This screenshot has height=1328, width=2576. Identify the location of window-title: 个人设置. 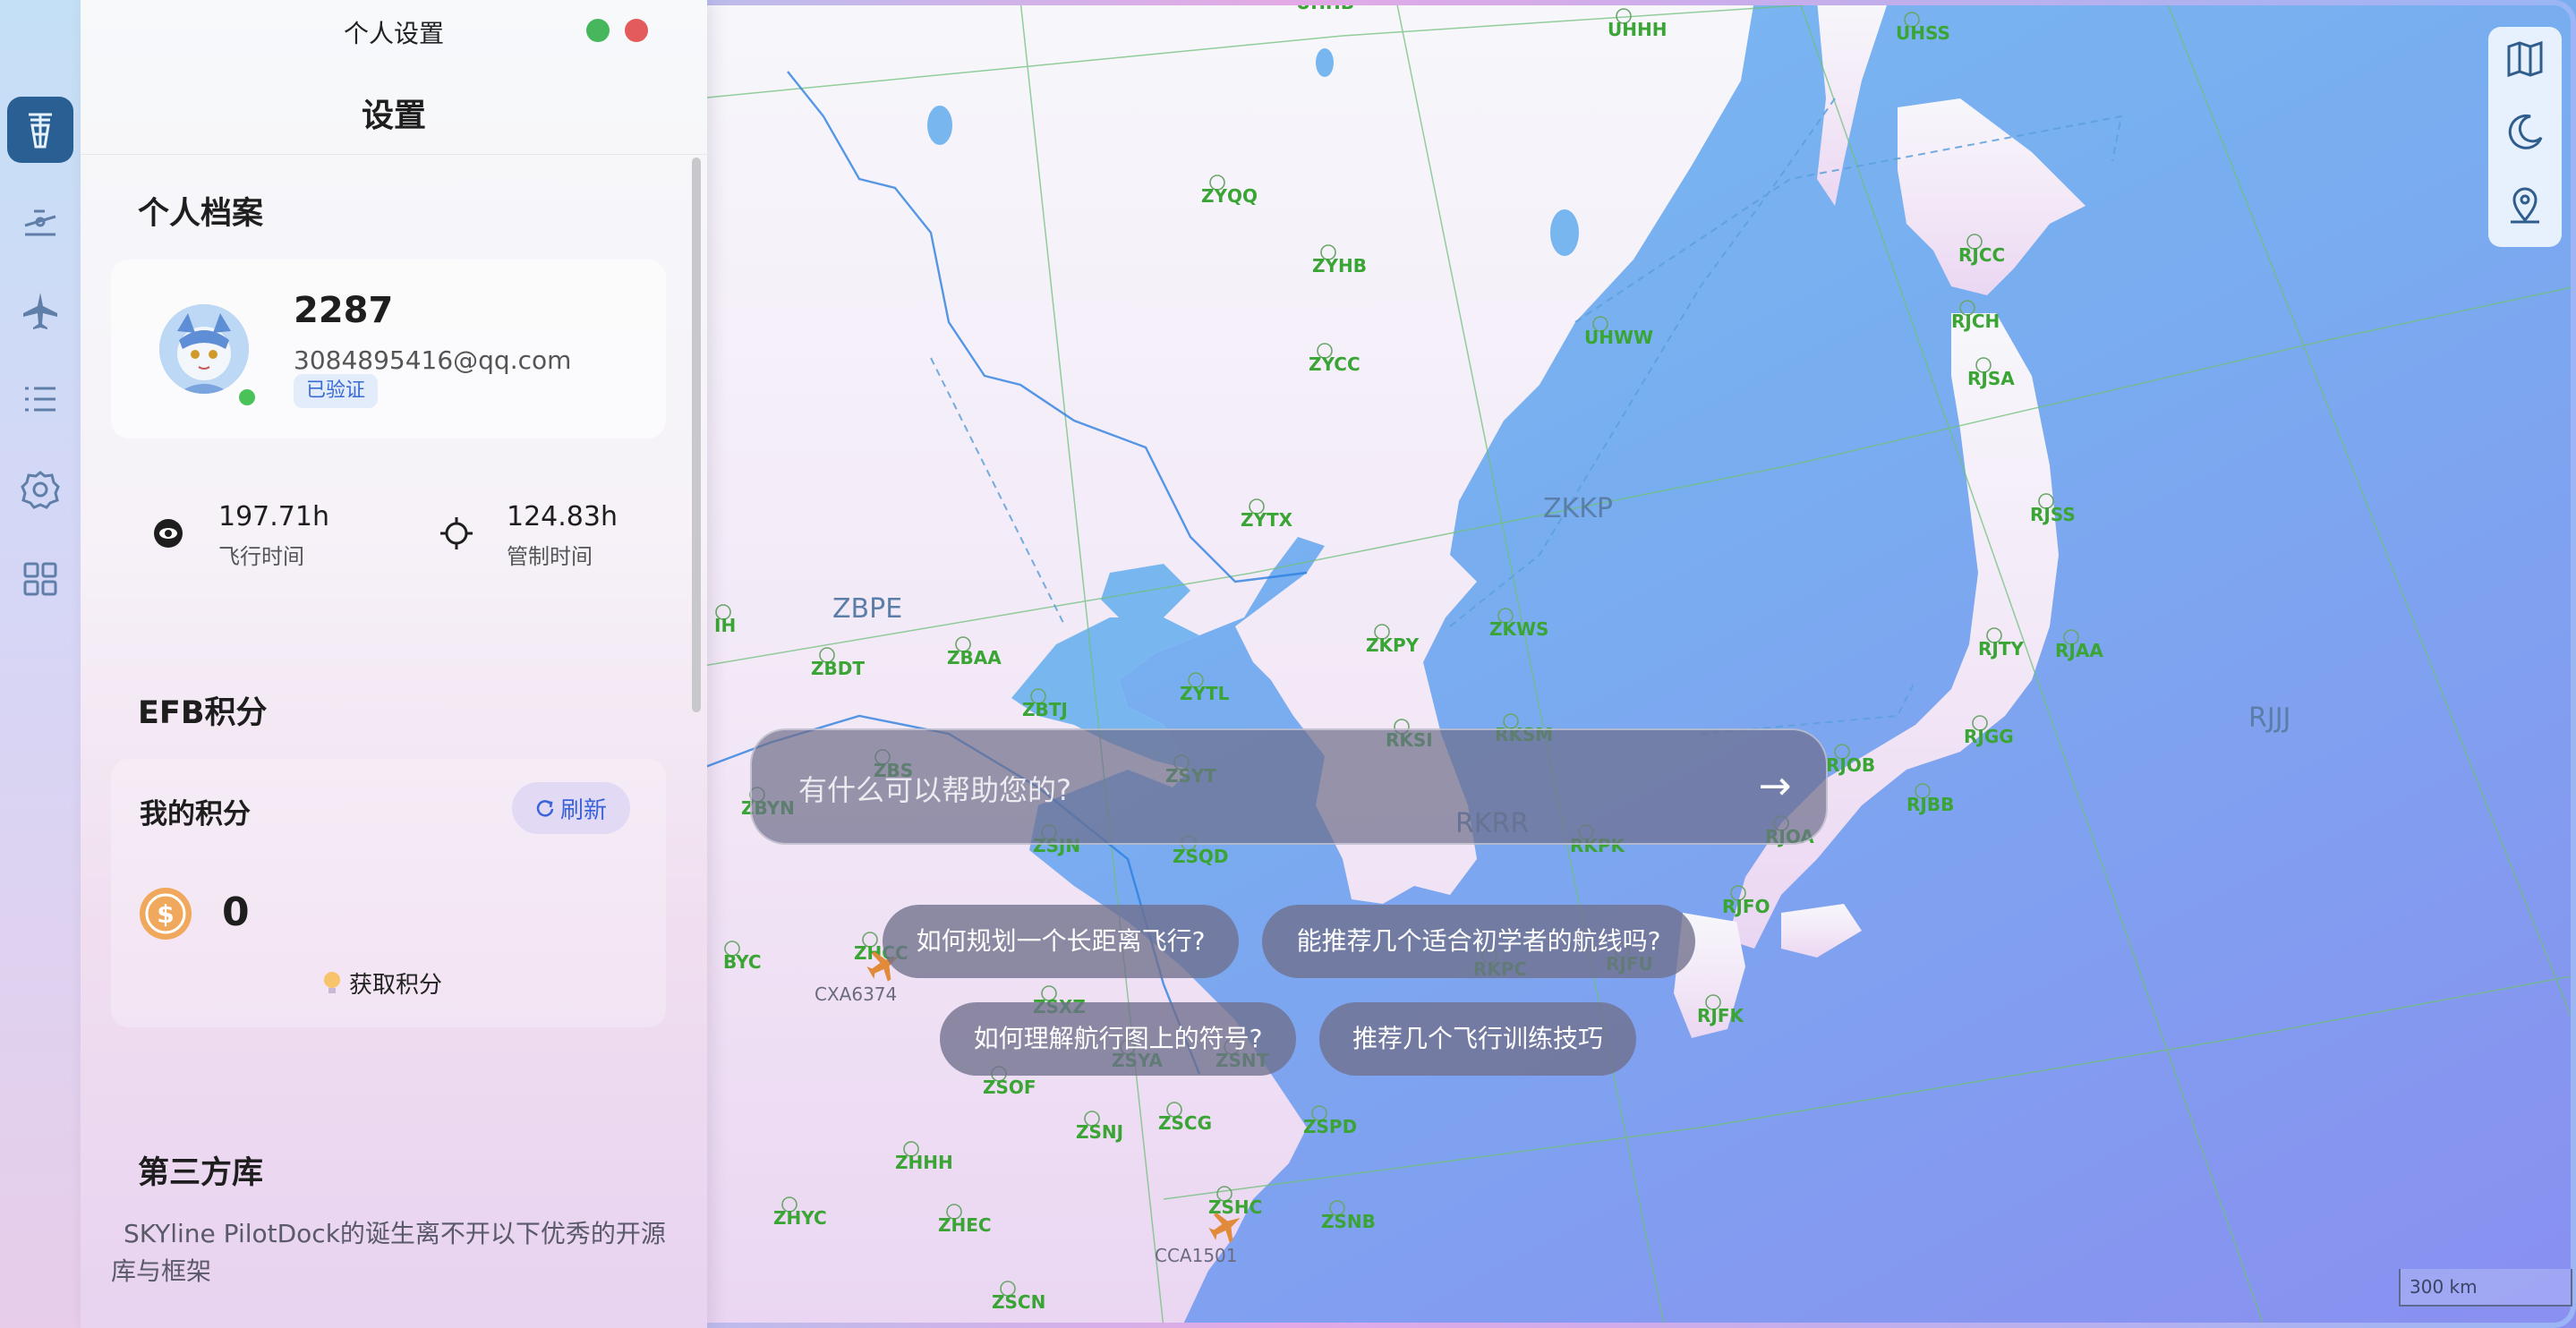
(393, 33).